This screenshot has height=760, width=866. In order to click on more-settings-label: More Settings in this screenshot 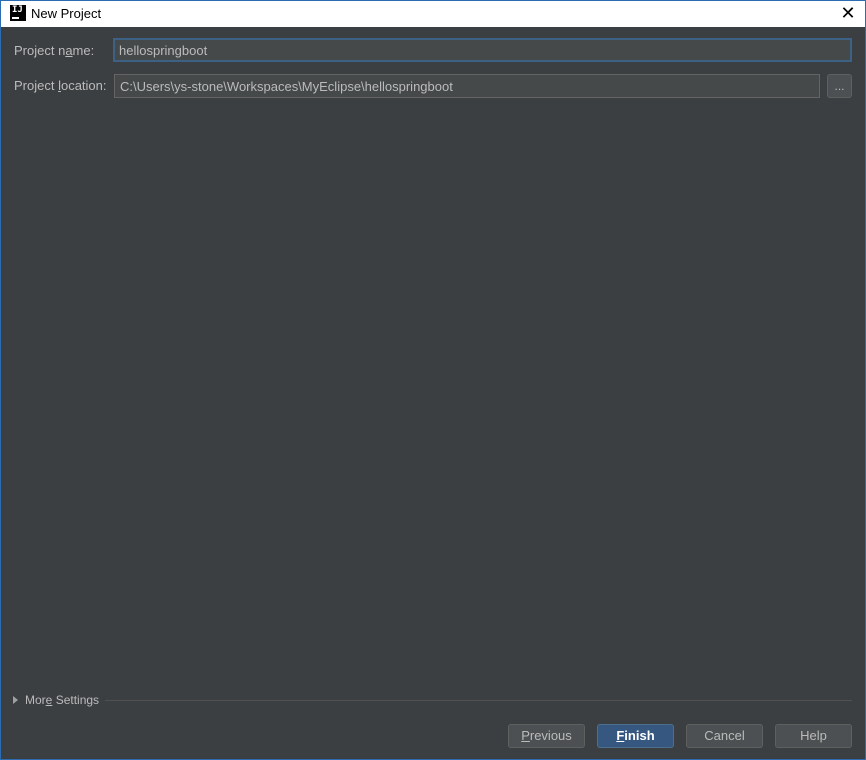, I will do `click(62, 700)`.